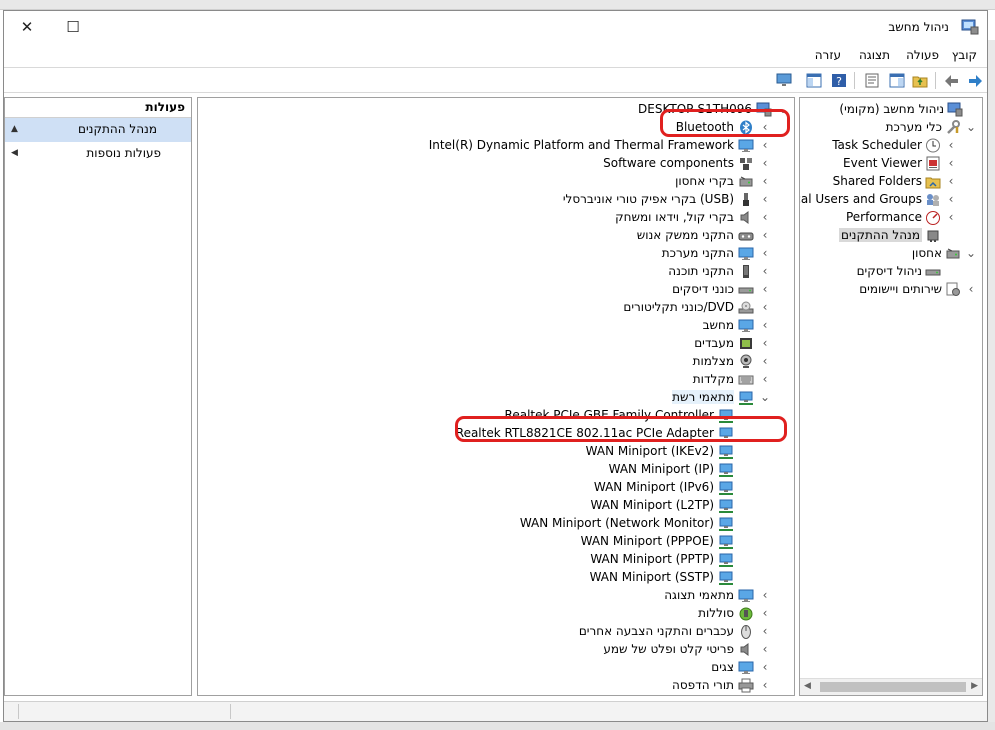 Image resolution: width=995 pixels, height=730 pixels. What do you see at coordinates (621, 415) in the screenshot?
I see `network-adapter-item: Realtek PCIe GBE Family Controller` at bounding box center [621, 415].